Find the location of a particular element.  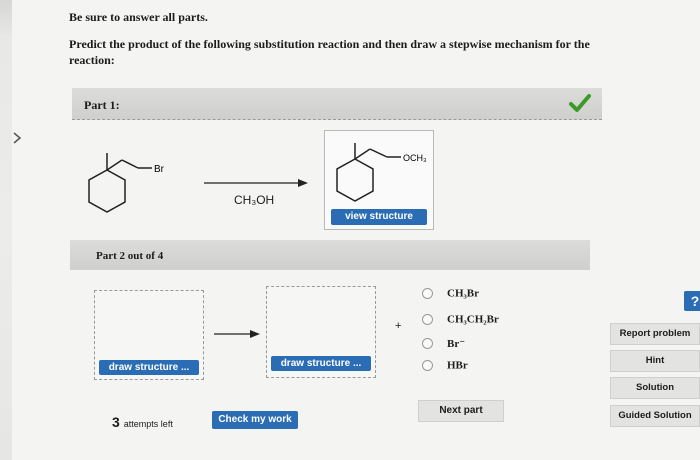

option-label: CH₃CH₂Br is located at coordinates (473, 319).